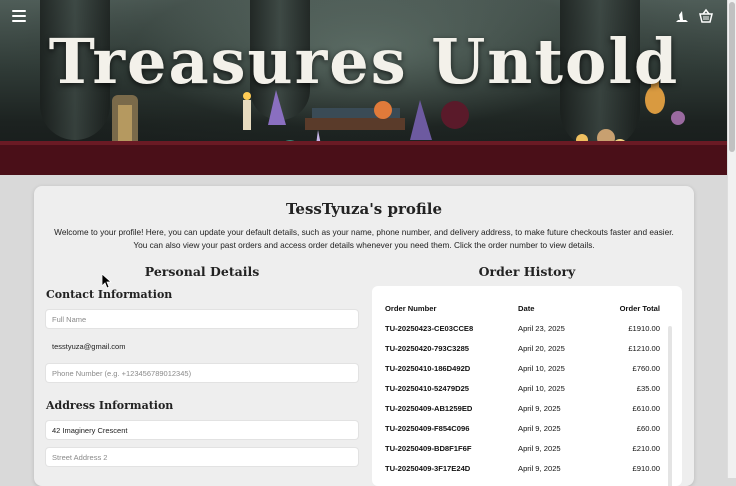 This screenshot has height=486, width=736. I want to click on address-line1-field, so click(202, 430).